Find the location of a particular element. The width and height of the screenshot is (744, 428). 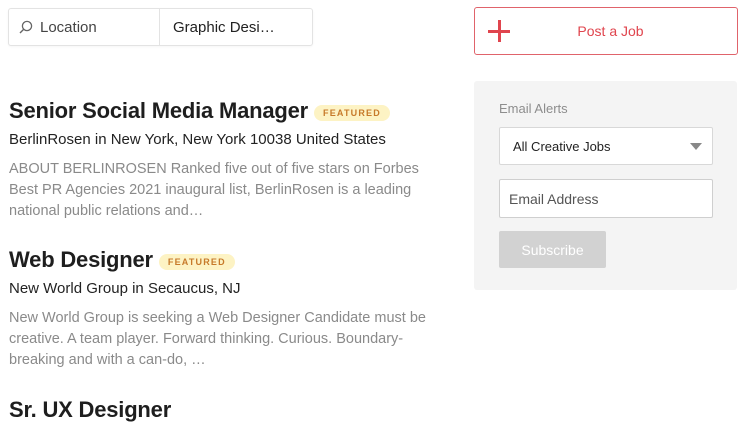

post-job-label: Post a Job is located at coordinates (610, 31).